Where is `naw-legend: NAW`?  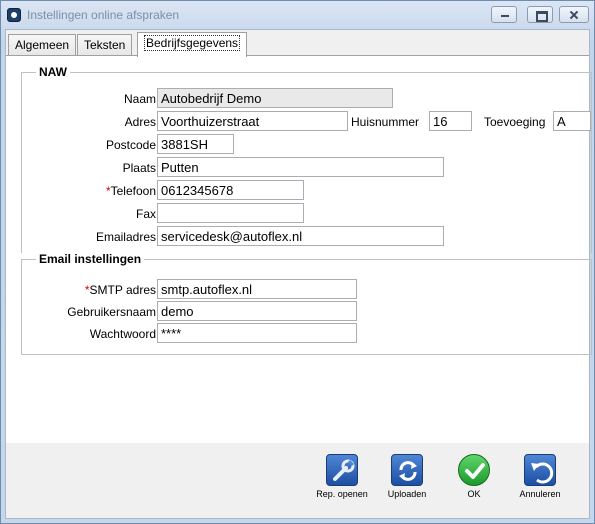 naw-legend: NAW is located at coordinates (53, 72).